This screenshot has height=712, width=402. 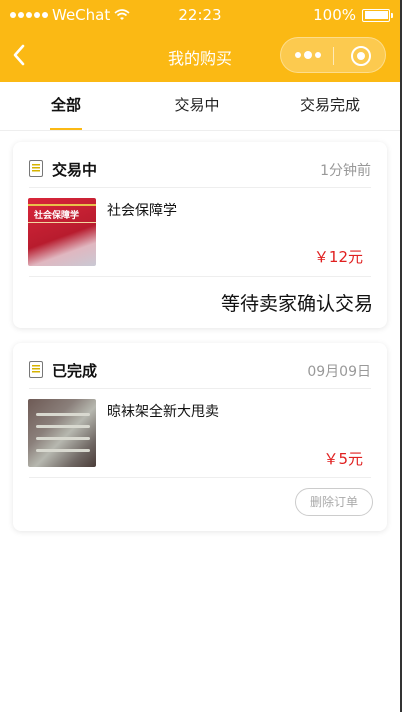 I want to click on item-thumbnail: 社会保障学, so click(x=62, y=232).